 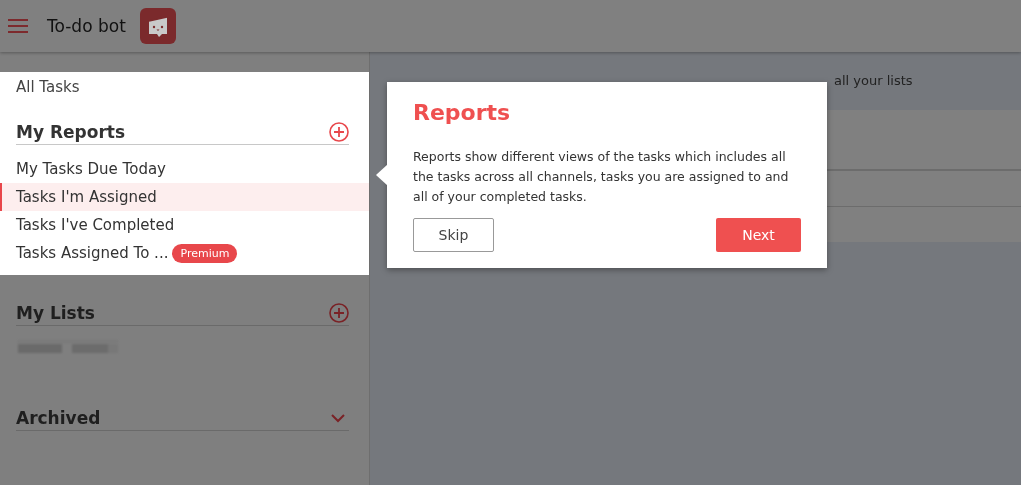 I want to click on popover-title: Reports, so click(x=462, y=112).